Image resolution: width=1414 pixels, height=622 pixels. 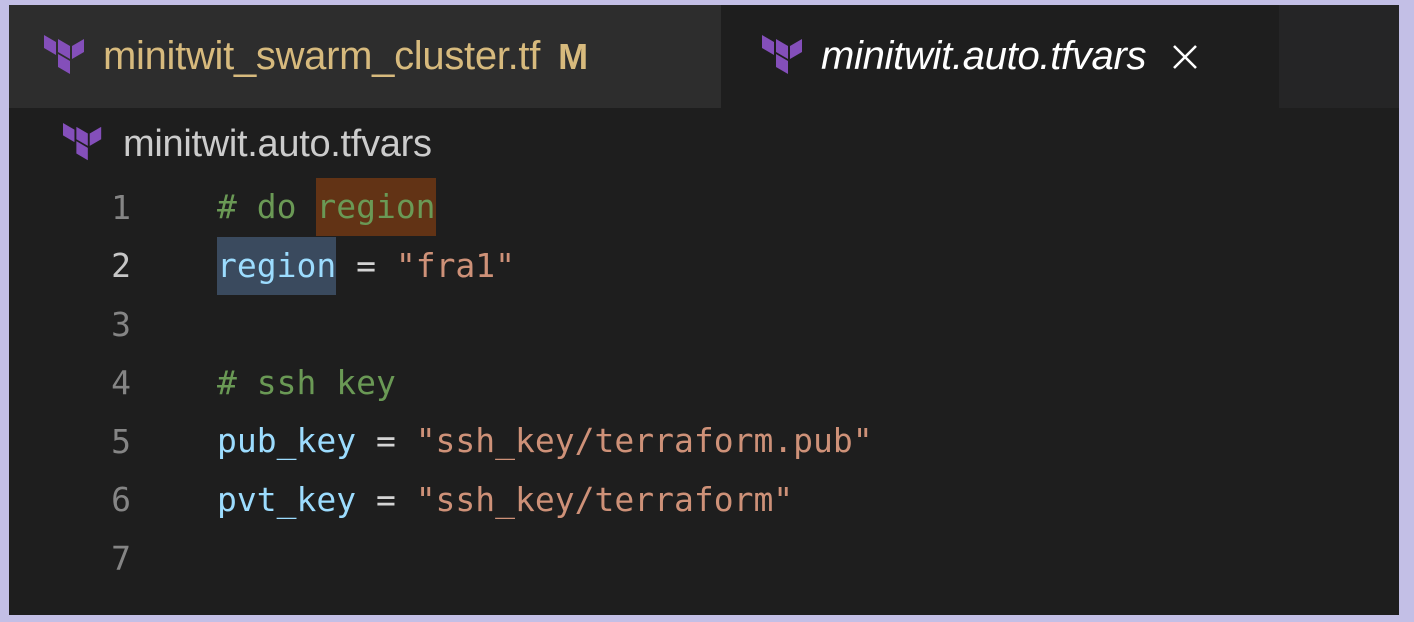 I want to click on string-token: "ssh_key/terraform.pub", so click(x=644, y=441).